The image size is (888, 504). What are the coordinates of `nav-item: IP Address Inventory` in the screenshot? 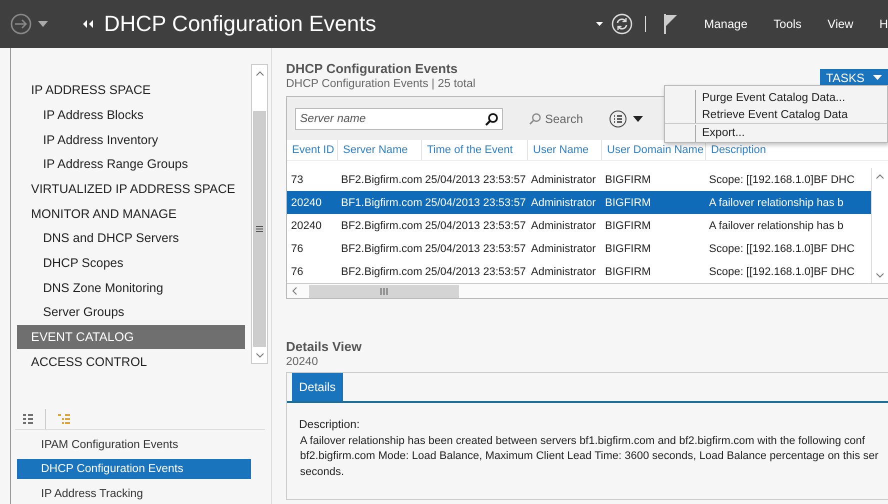 It's located at (131, 139).